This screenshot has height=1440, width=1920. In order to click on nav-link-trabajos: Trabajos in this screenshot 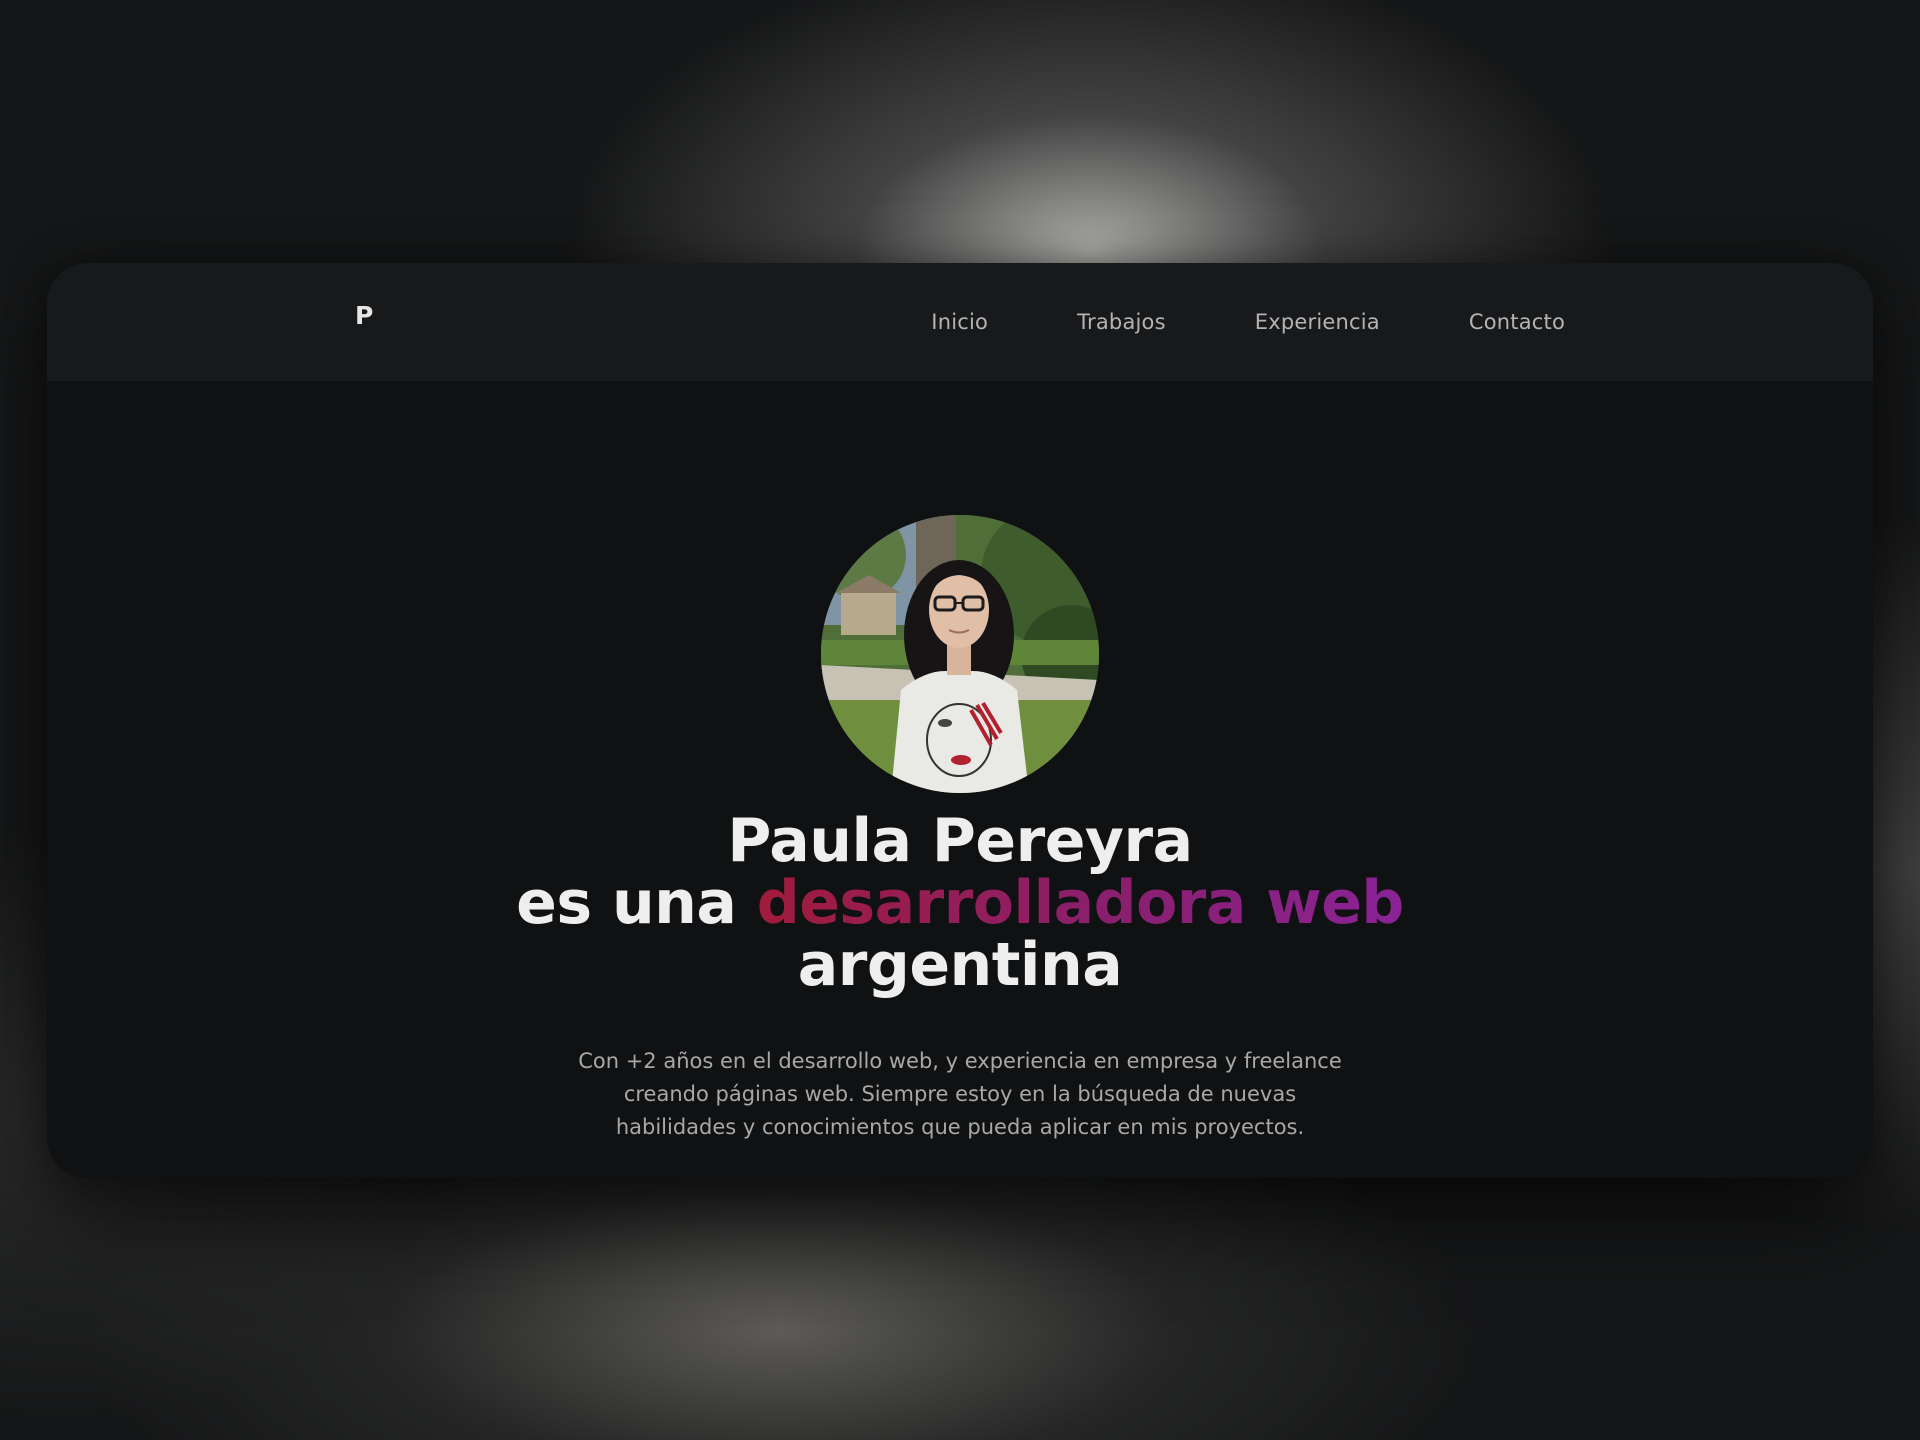, I will do `click(1121, 322)`.